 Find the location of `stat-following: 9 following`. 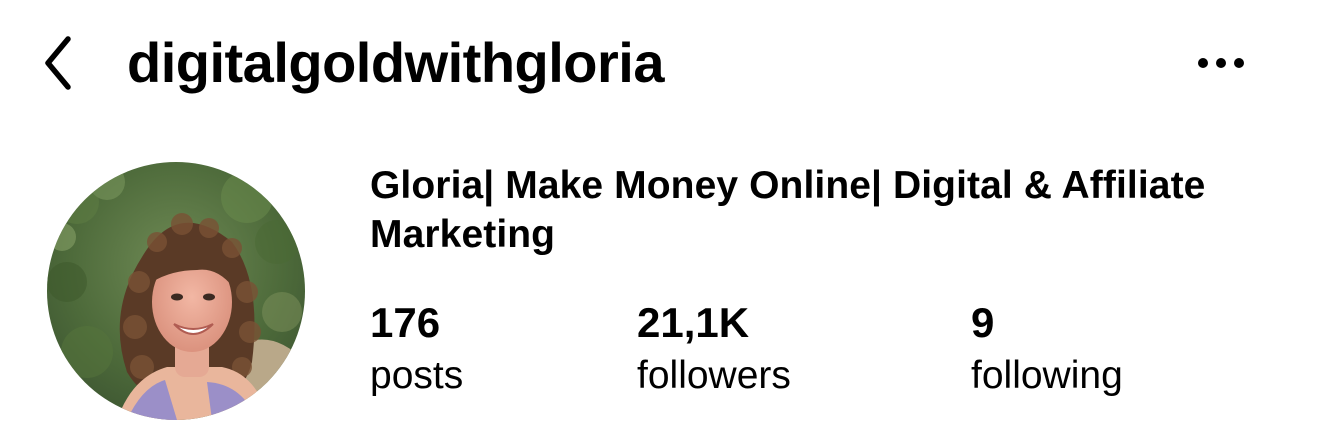

stat-following: 9 following is located at coordinates (1047, 351).